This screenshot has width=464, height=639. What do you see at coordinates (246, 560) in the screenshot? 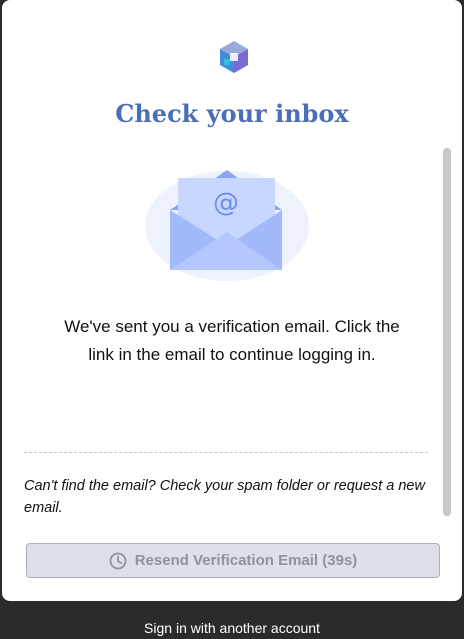
I see `resend-button-label: Resend Verification Email (39s)` at bounding box center [246, 560].